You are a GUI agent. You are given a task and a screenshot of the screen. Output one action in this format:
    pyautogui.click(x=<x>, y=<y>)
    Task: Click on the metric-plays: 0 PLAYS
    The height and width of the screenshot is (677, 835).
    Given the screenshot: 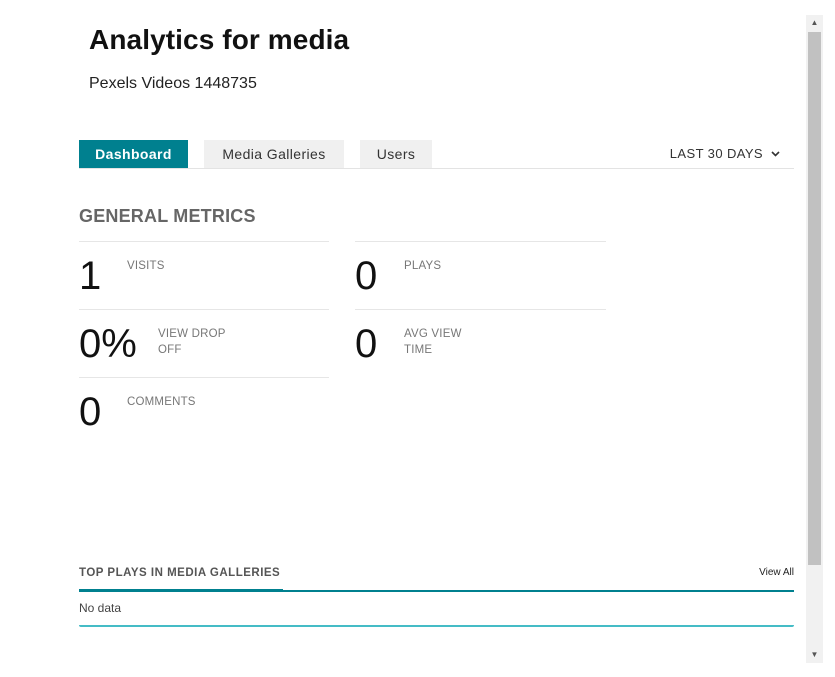 What is the action you would take?
    pyautogui.click(x=480, y=275)
    